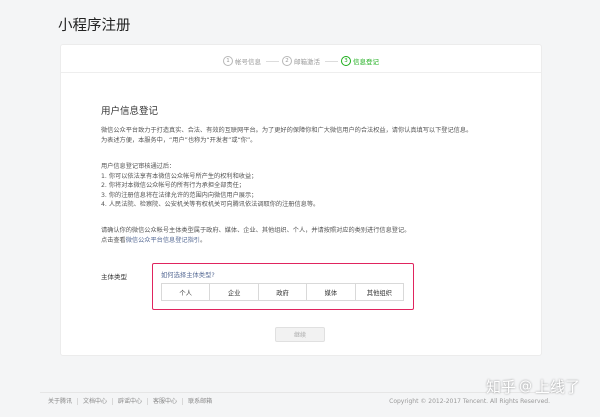 The width and height of the screenshot is (600, 417). I want to click on footer-link-contact: 联系邮箱, so click(199, 401).